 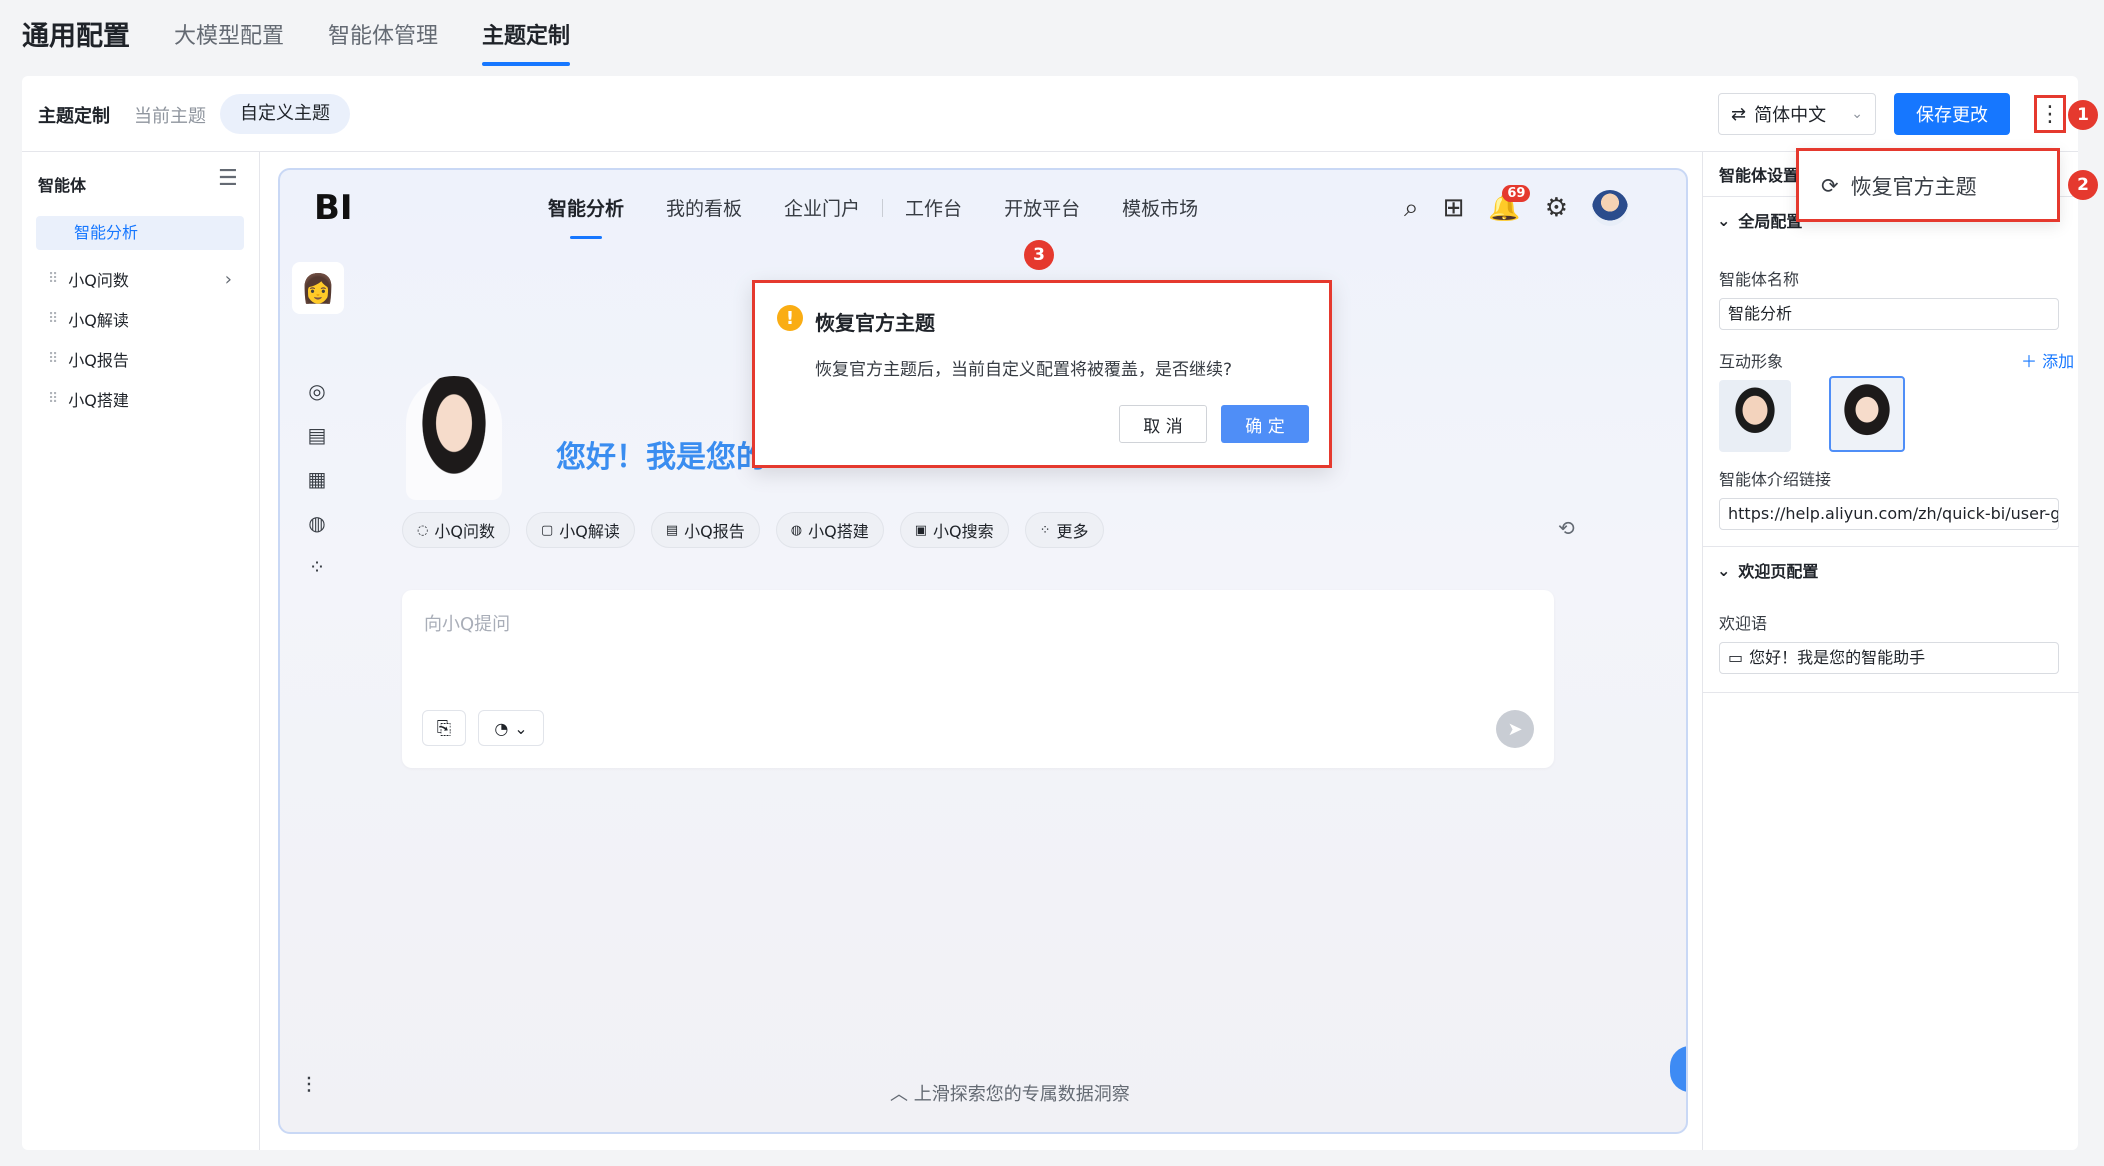 I want to click on chip-more: ⁘ 更多, so click(x=1064, y=530).